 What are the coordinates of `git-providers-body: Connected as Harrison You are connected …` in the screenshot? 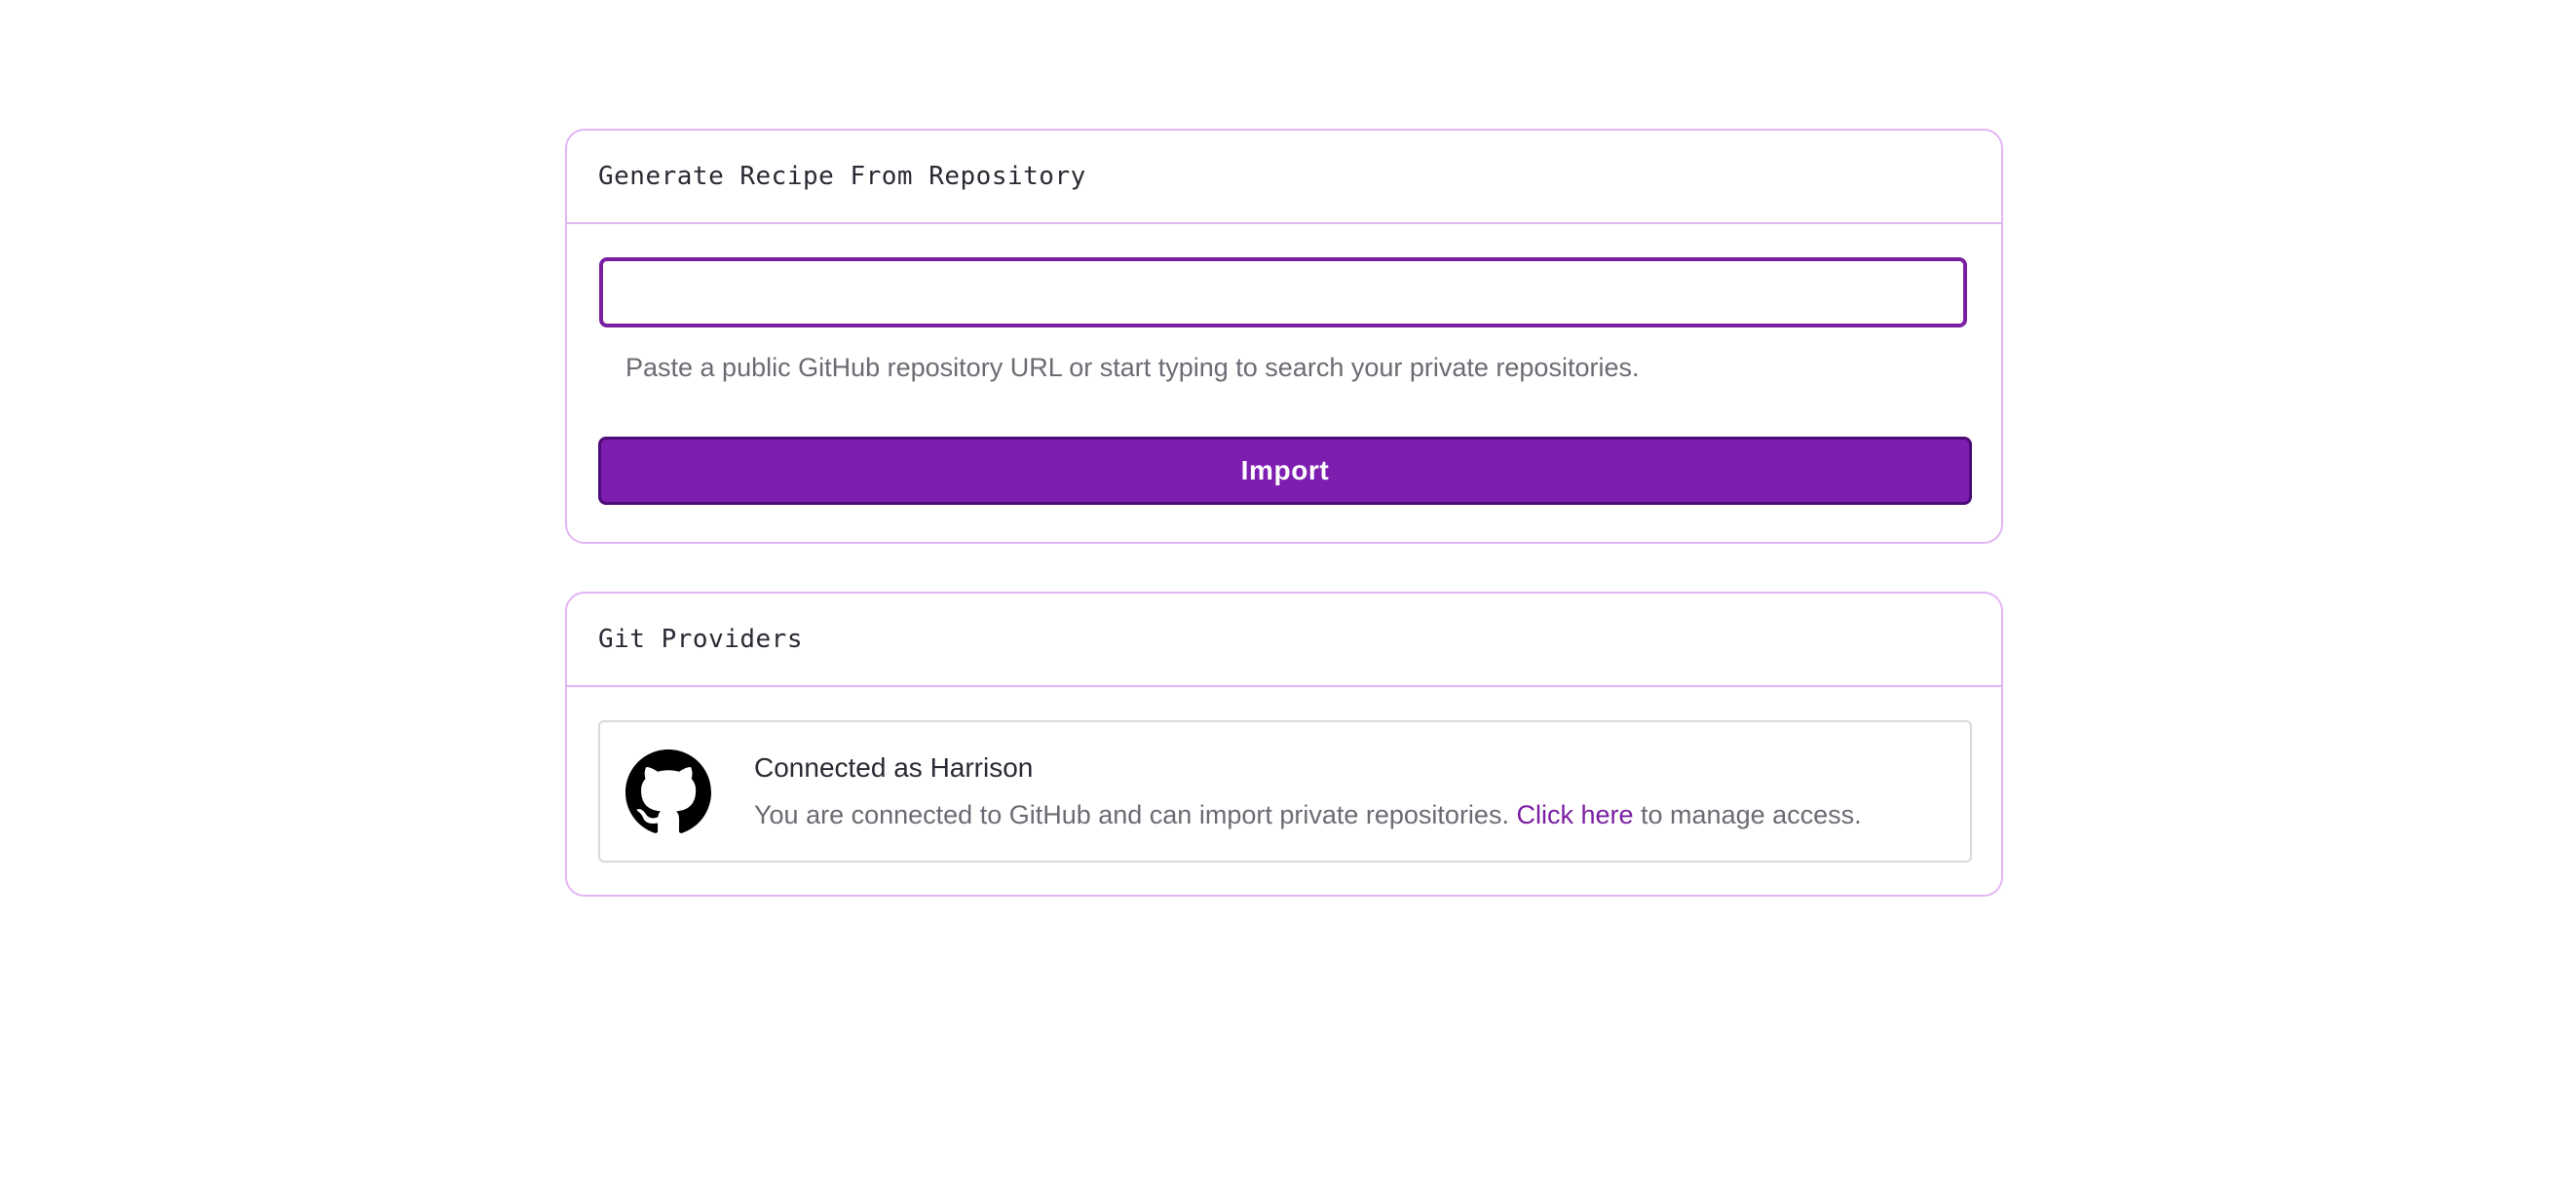 It's located at (1284, 775).